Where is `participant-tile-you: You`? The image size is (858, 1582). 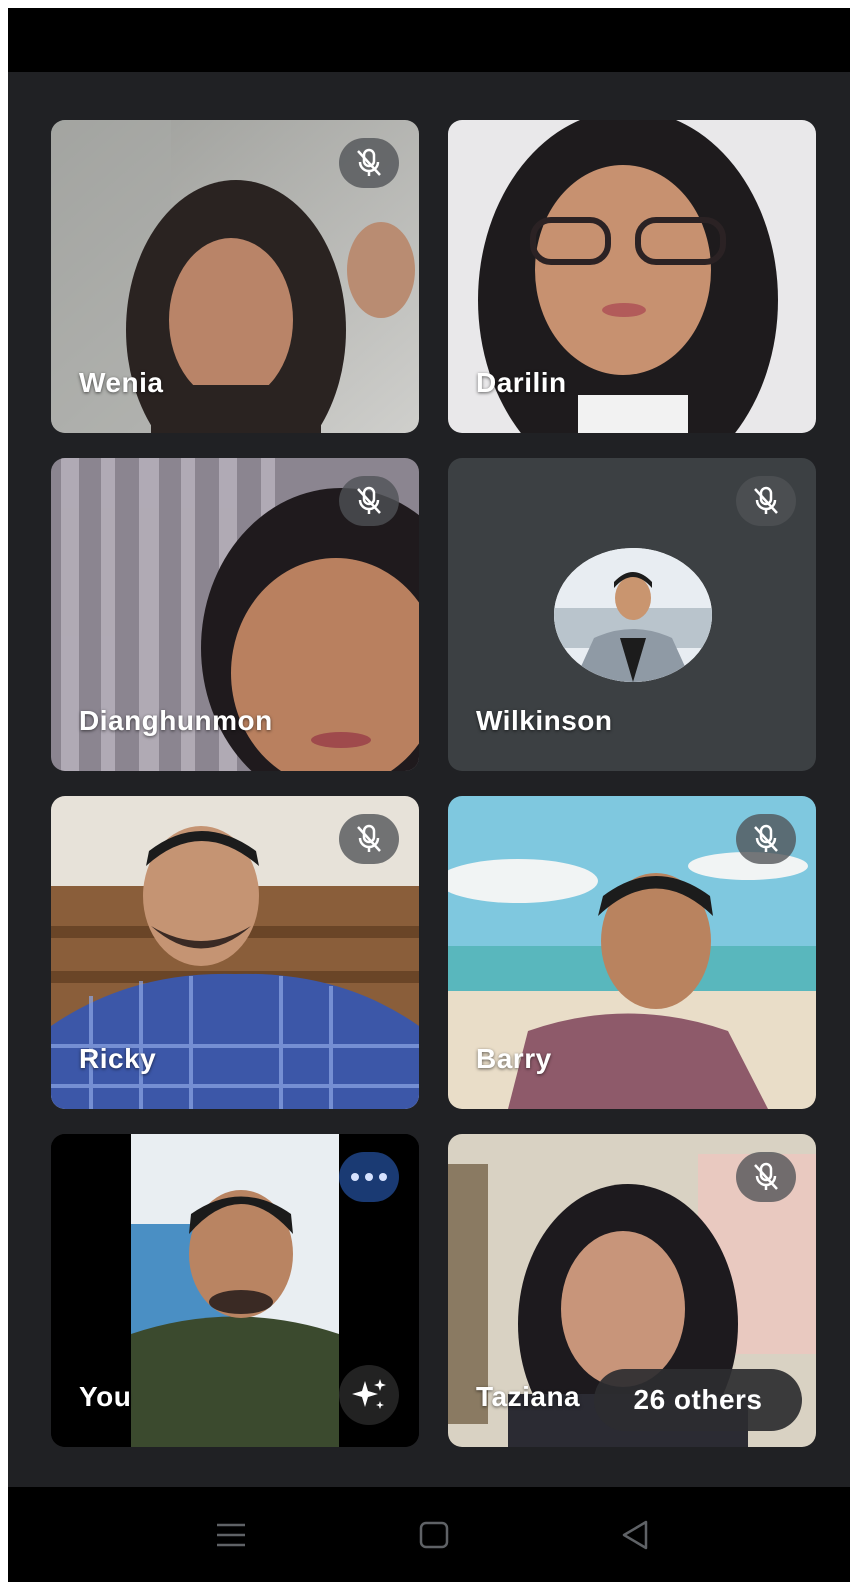 participant-tile-you: You is located at coordinates (235, 1290).